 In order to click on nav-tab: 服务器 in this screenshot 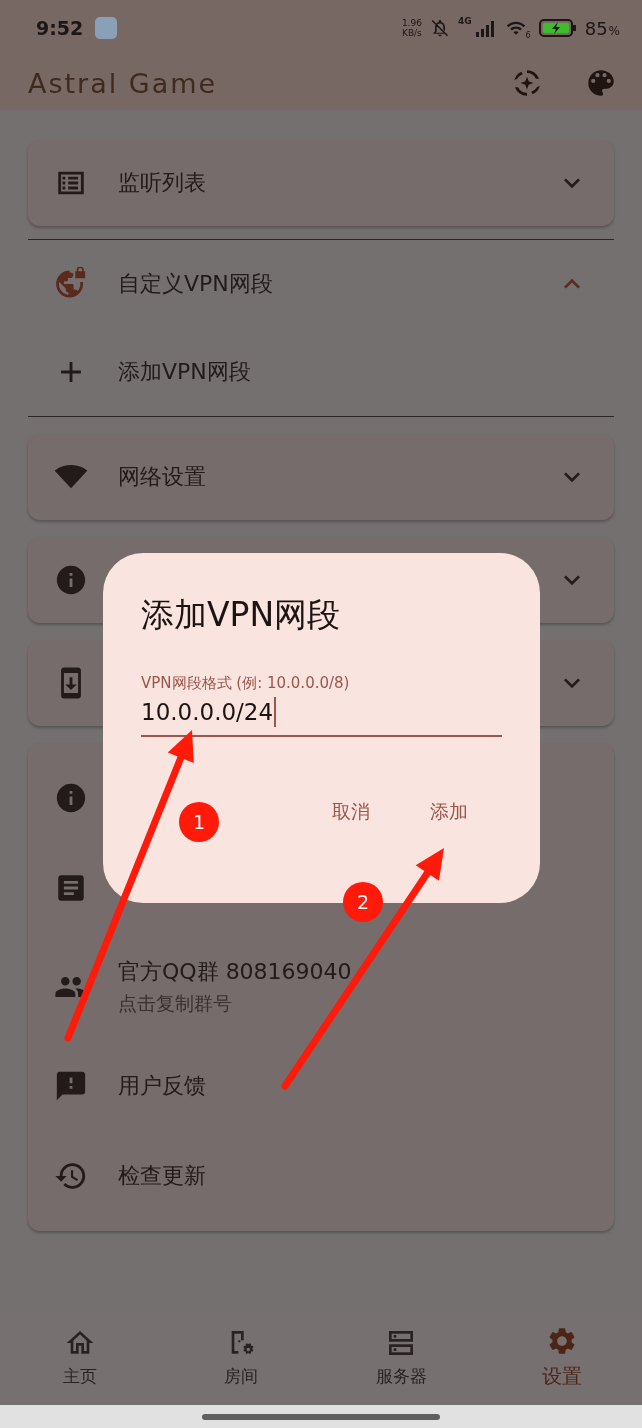, I will do `click(401, 1357)`.